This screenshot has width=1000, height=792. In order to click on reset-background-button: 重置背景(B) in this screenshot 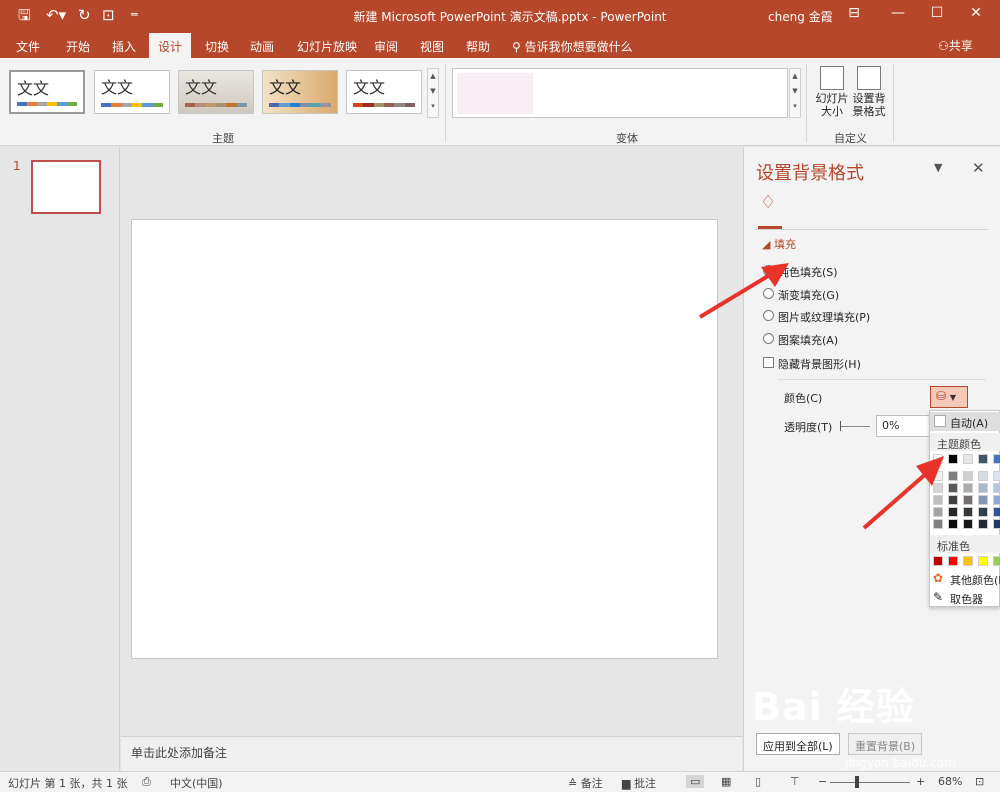, I will do `click(885, 744)`.